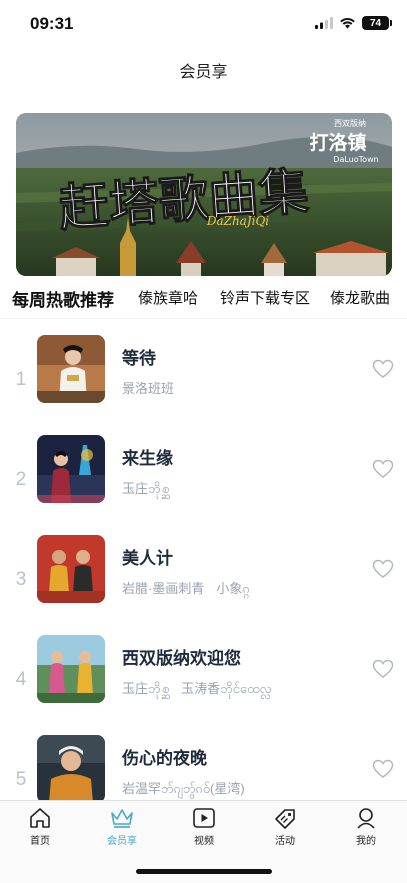 This screenshot has height=883, width=407. What do you see at coordinates (337, 142) in the screenshot?
I see `banner-brand-main: 打洛镇` at bounding box center [337, 142].